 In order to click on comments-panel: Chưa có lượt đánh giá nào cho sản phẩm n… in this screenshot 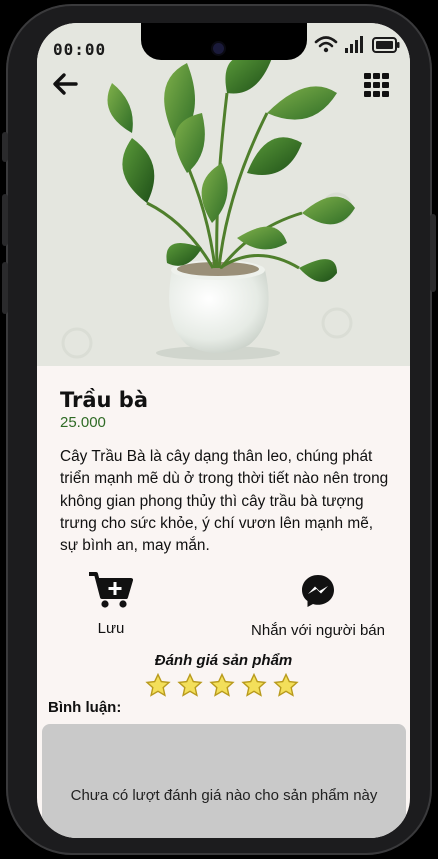, I will do `click(224, 781)`.